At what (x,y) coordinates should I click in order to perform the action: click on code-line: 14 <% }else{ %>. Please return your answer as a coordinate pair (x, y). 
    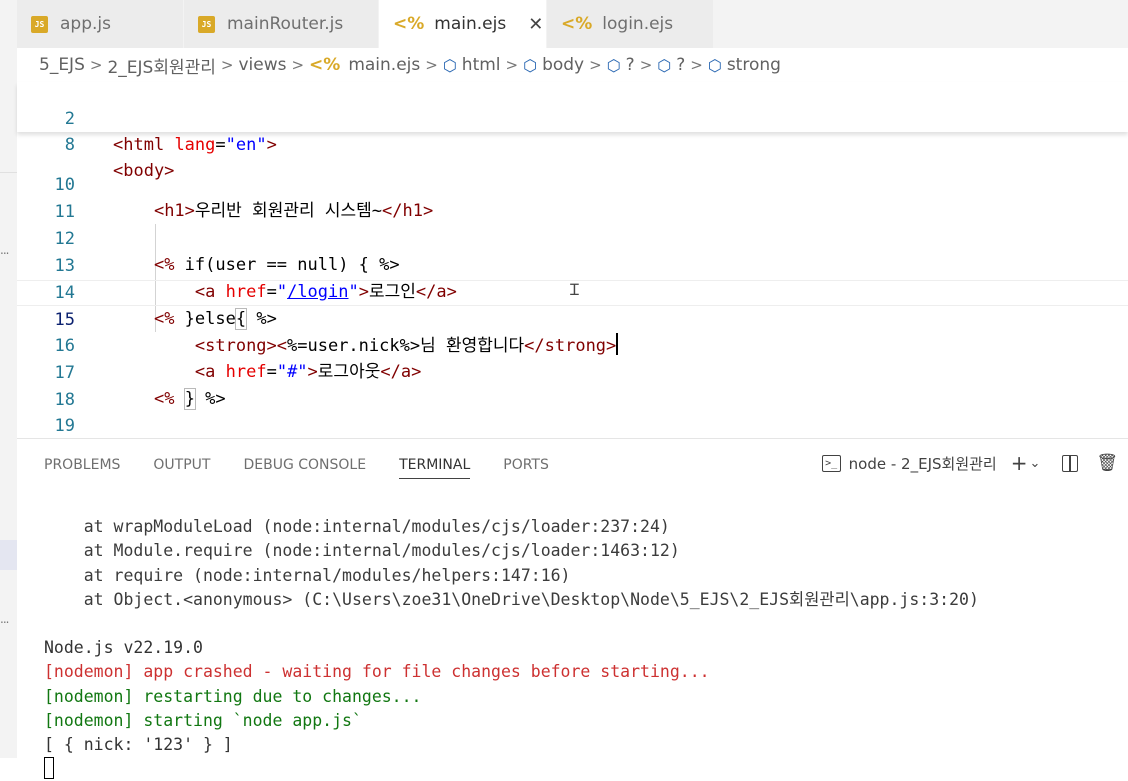
    Looking at the image, I should click on (572, 292).